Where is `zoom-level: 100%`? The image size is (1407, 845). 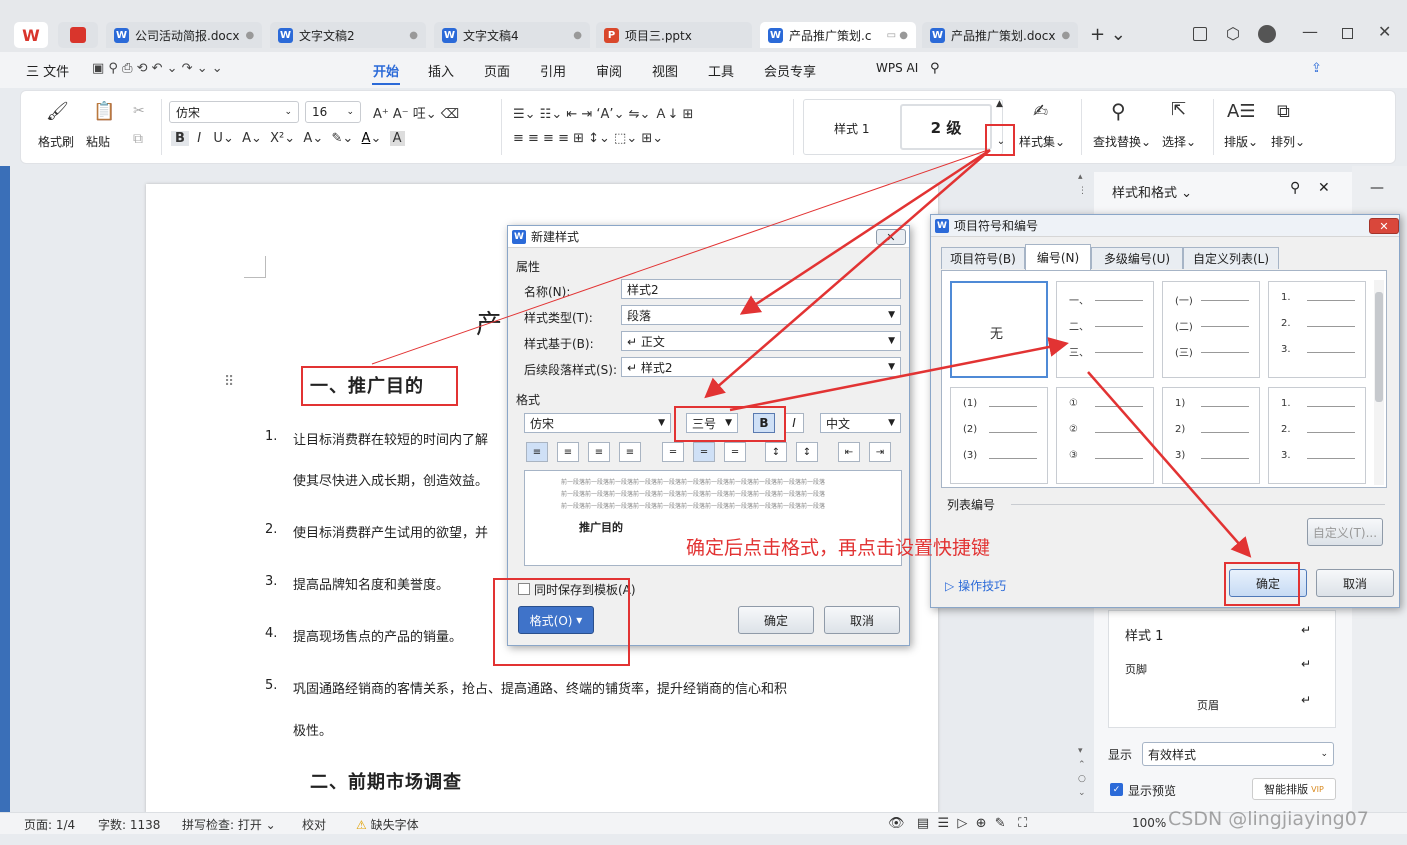
zoom-level: 100% is located at coordinates (1149, 823).